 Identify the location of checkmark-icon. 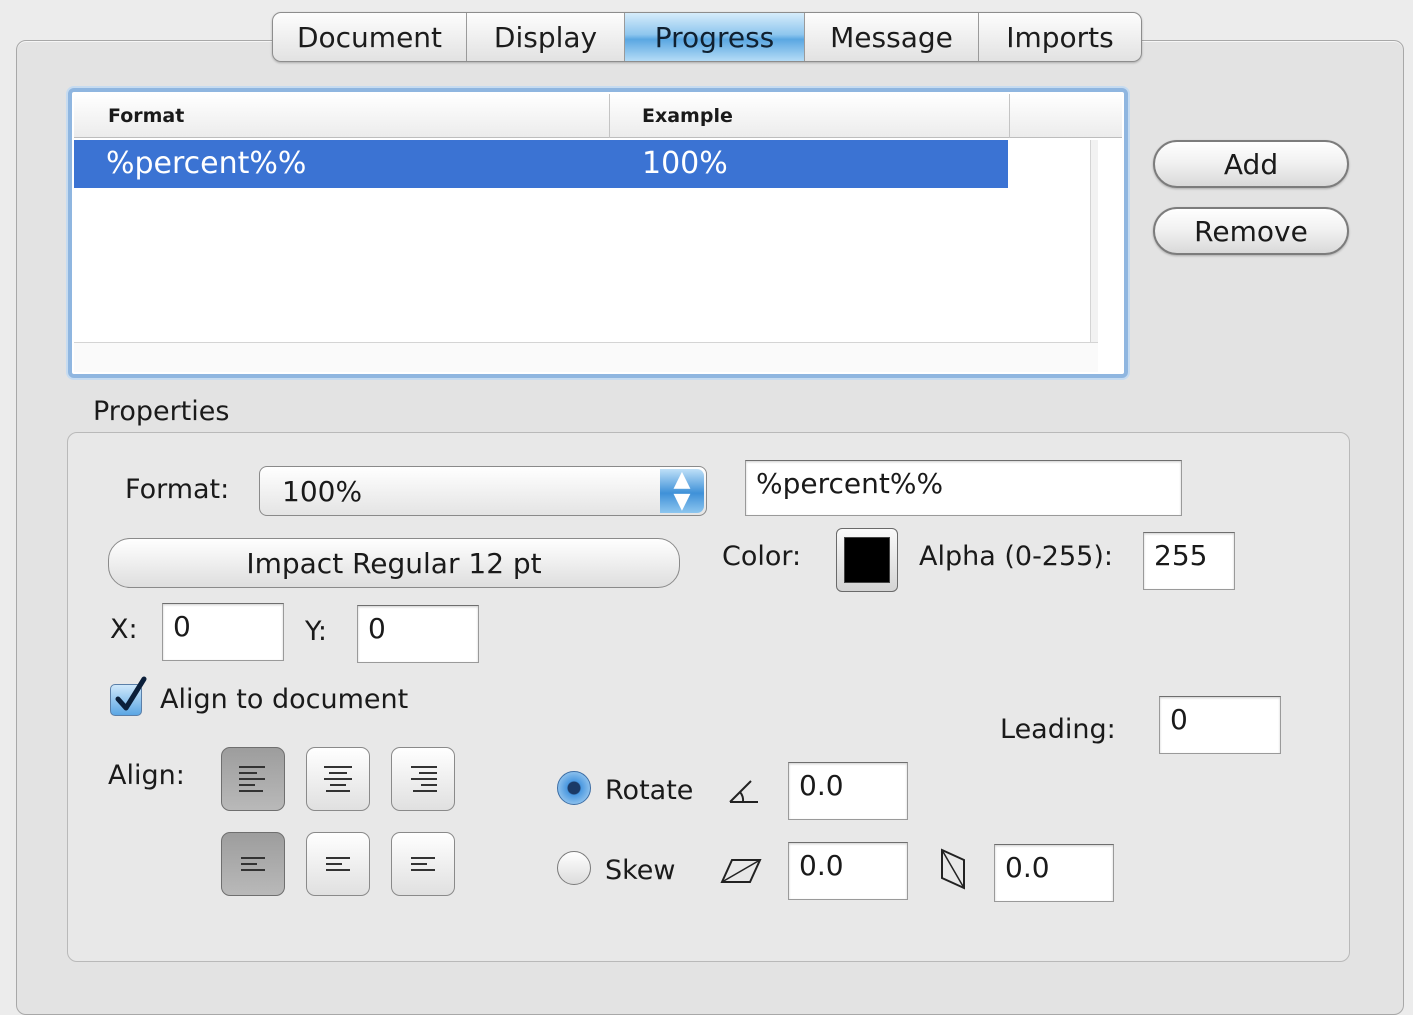
(131, 693).